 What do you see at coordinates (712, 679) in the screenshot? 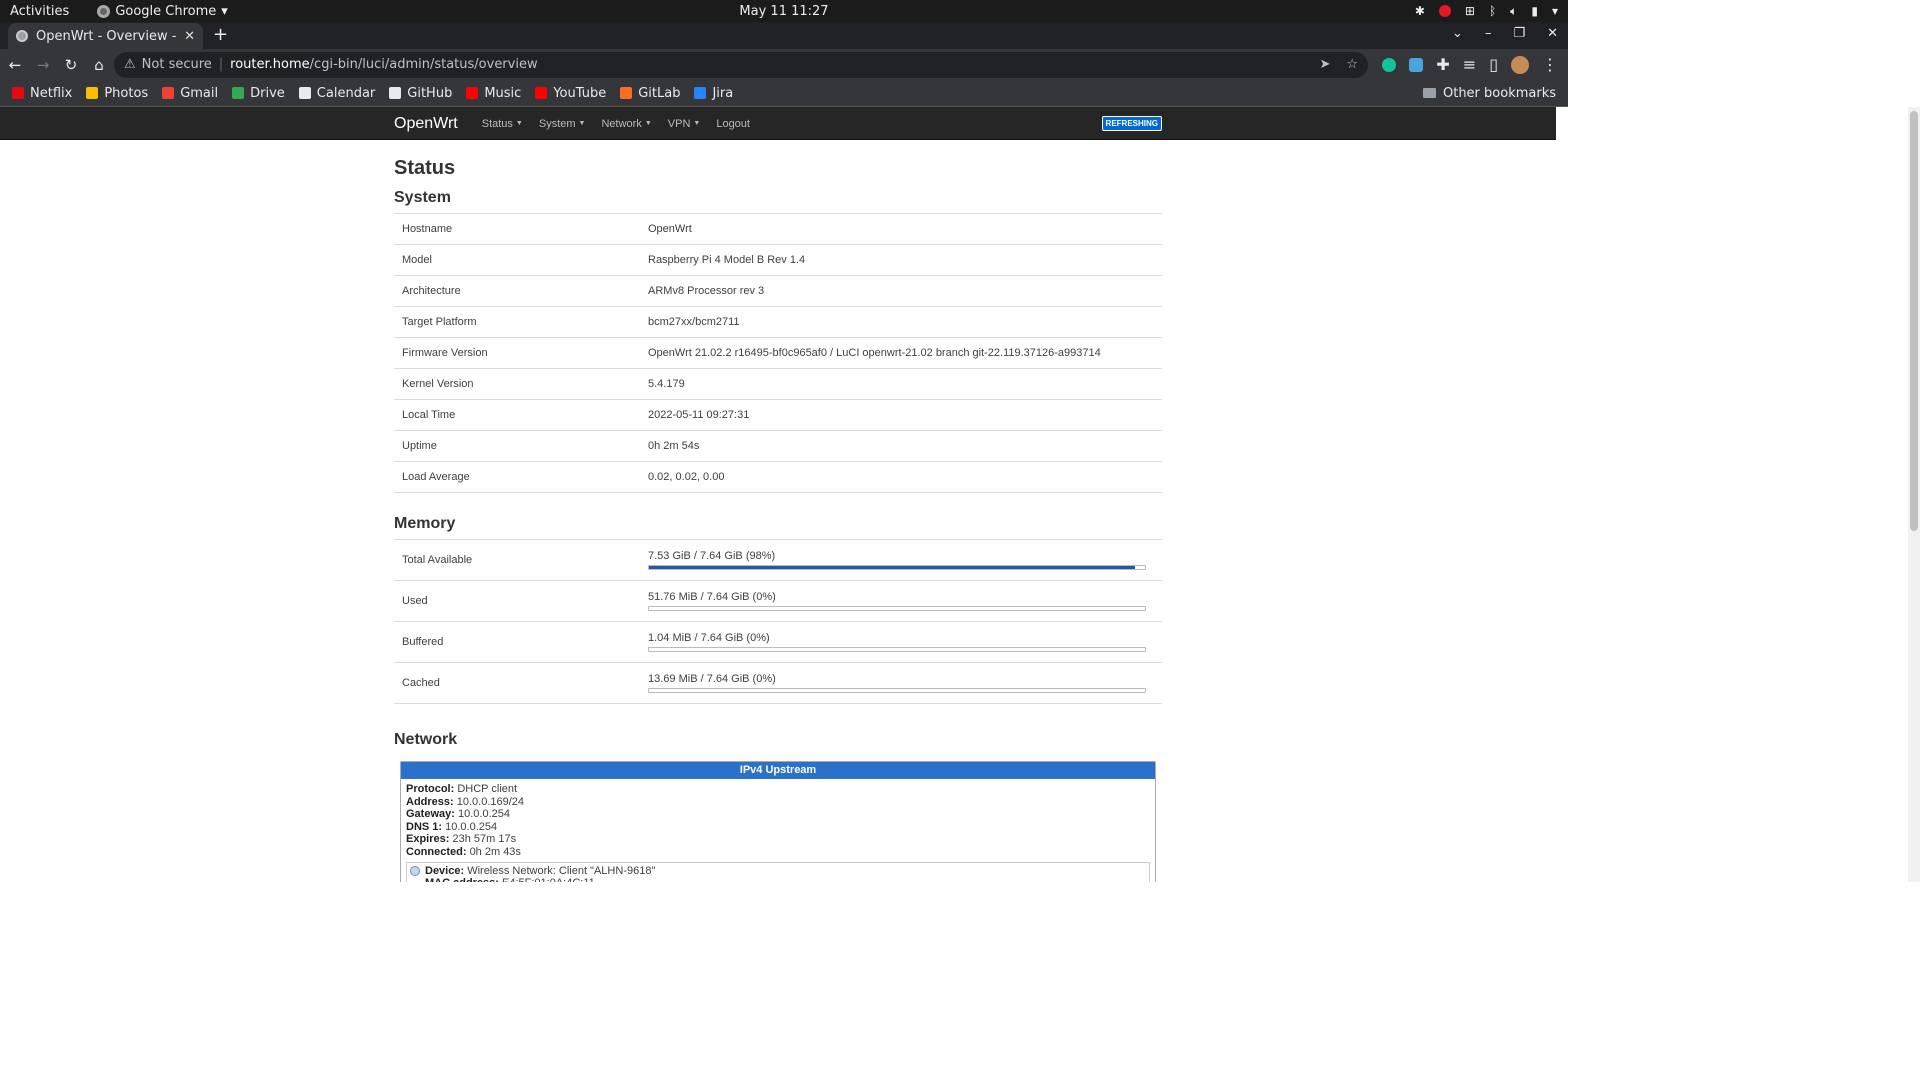
I see `progress-label: 13.69 MiB / 7.64 GiB (0%)` at bounding box center [712, 679].